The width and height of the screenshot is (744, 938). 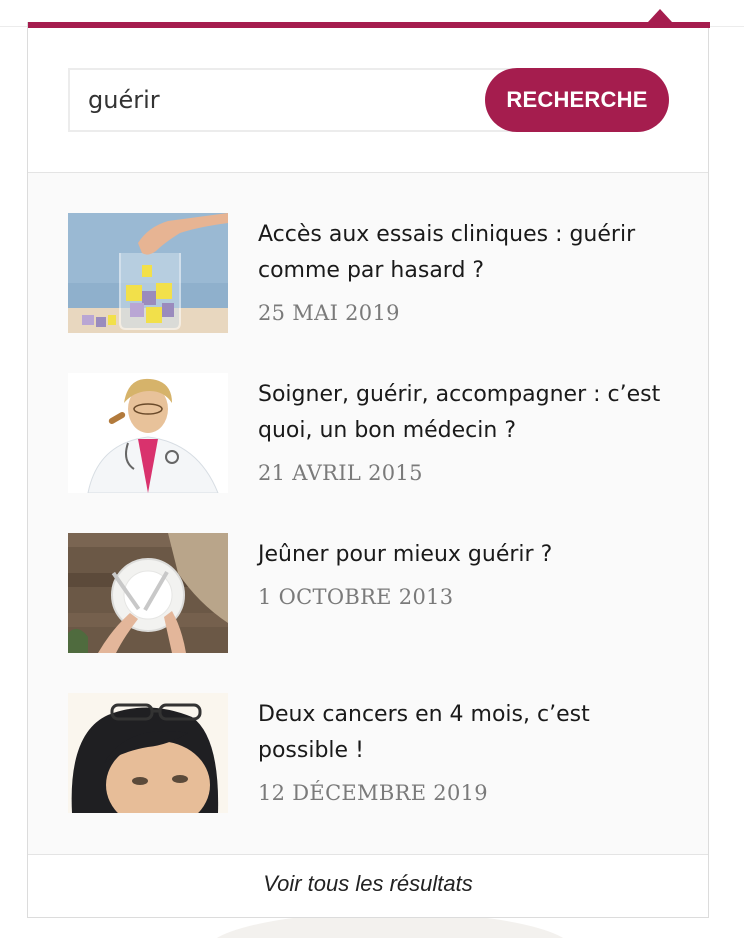 What do you see at coordinates (468, 733) in the screenshot?
I see `result-title: Deux cancers en 4 mois, c’est possible !` at bounding box center [468, 733].